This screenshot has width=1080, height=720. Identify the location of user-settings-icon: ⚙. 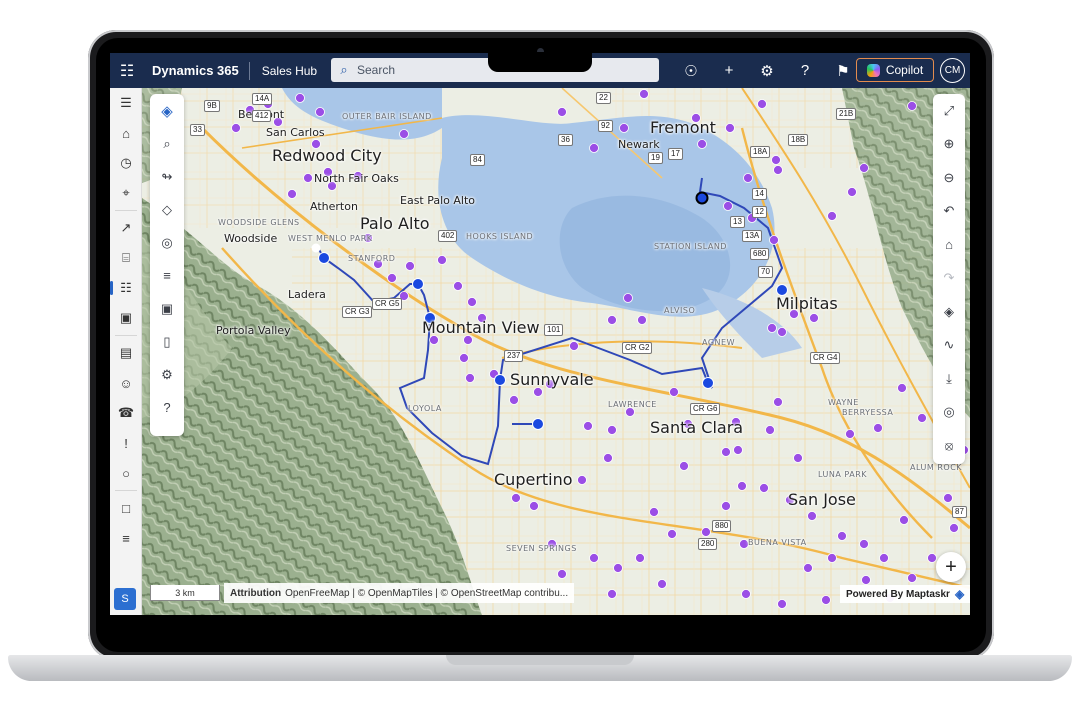
(167, 374).